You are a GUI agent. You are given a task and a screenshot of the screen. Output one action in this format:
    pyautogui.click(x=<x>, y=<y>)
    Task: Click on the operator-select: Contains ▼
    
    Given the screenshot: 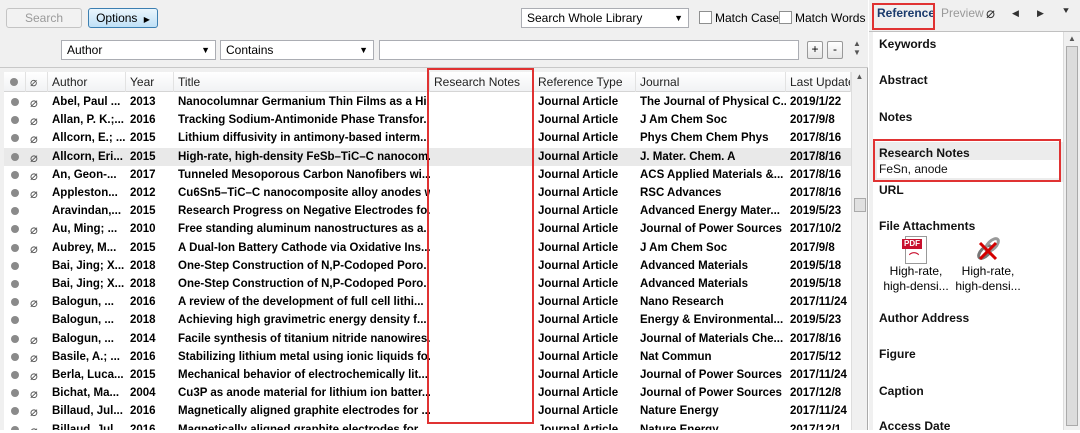 What is the action you would take?
    pyautogui.click(x=297, y=50)
    